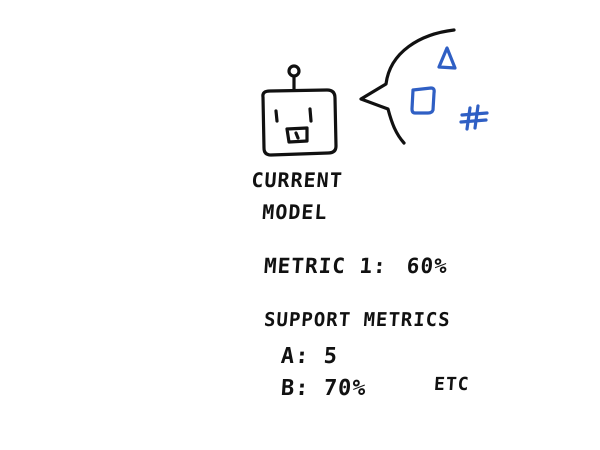 Image resolution: width=600 pixels, height=450 pixels. I want to click on robot-head-icon, so click(299, 110).